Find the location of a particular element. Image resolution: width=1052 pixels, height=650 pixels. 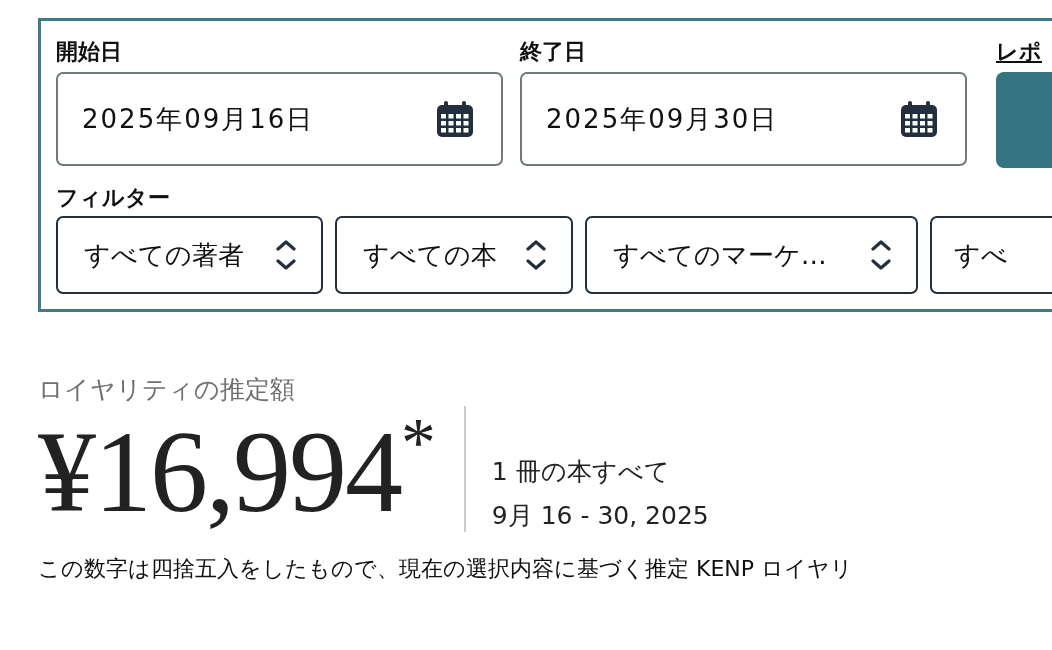

footnote-text: この数字は四捨五入をしたもので、現在の選択内容に基づく推定 KENP ロイヤリ is located at coordinates (446, 569).